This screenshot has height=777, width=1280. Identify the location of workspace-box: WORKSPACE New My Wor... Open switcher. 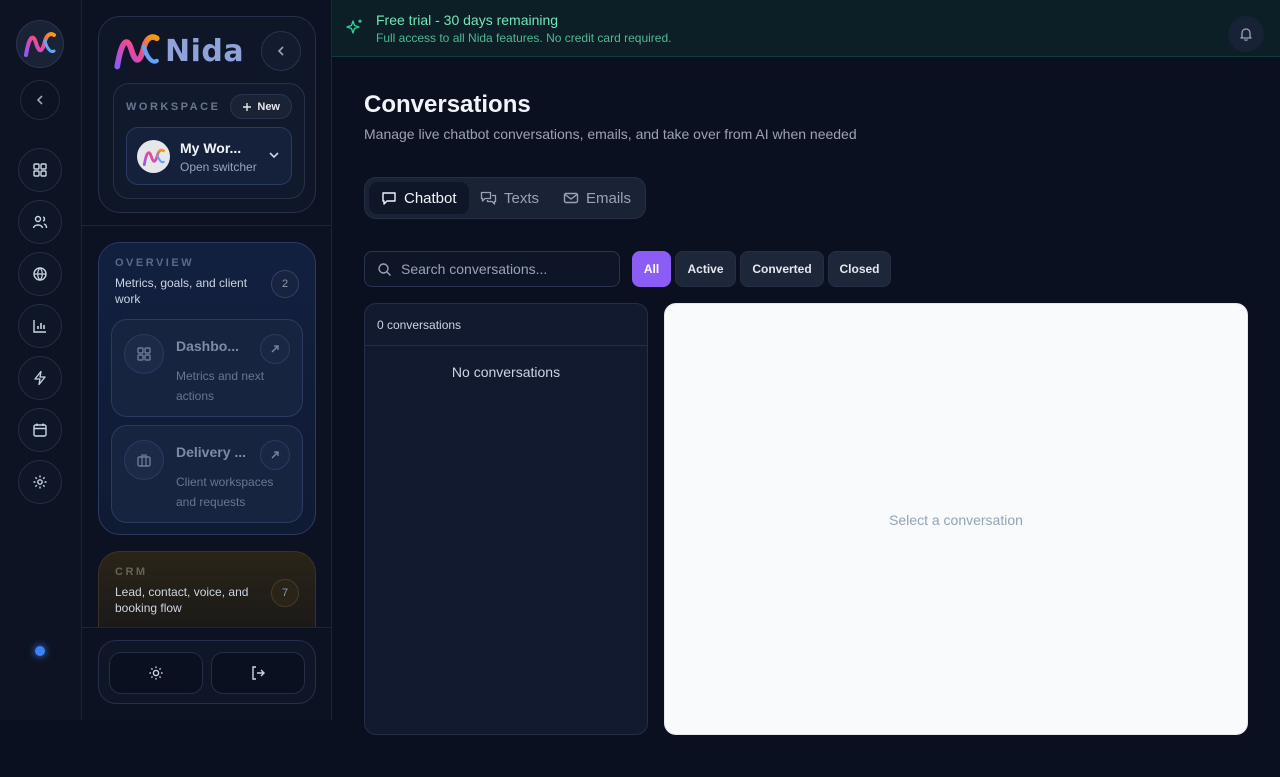
(209, 141).